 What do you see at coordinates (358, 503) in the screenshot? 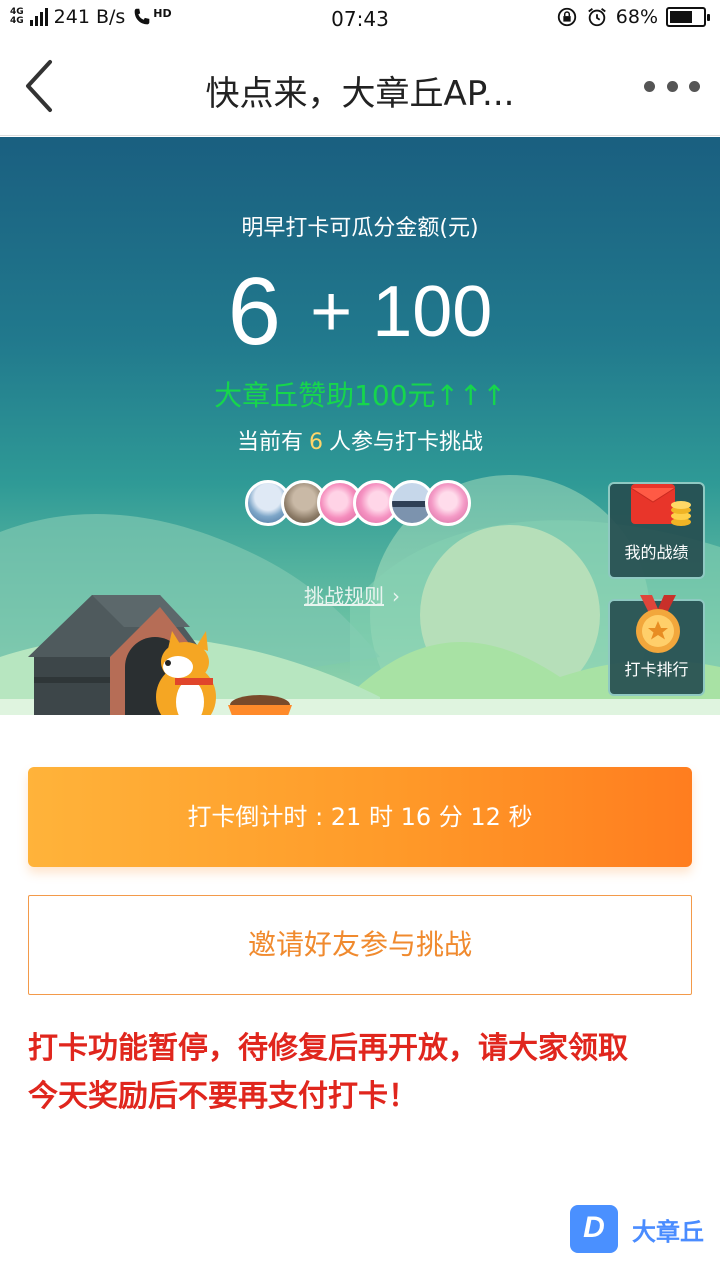
I see `participant-avatars` at bounding box center [358, 503].